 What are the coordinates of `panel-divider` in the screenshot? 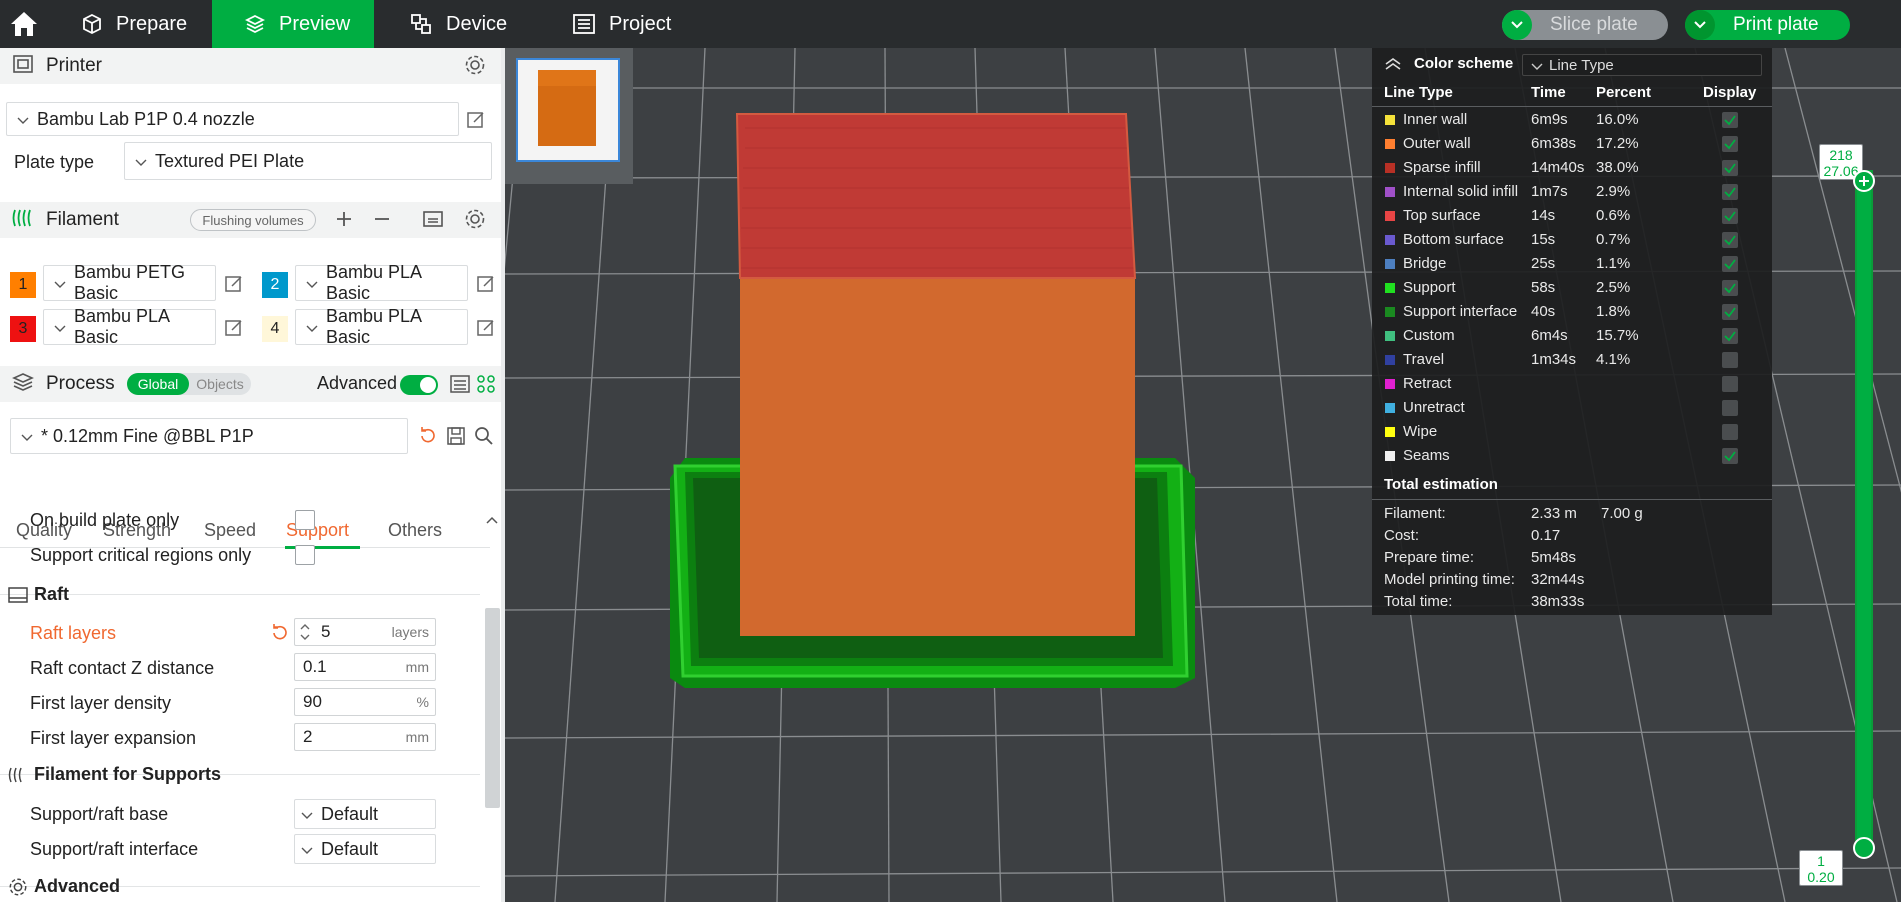 It's located at (503, 475).